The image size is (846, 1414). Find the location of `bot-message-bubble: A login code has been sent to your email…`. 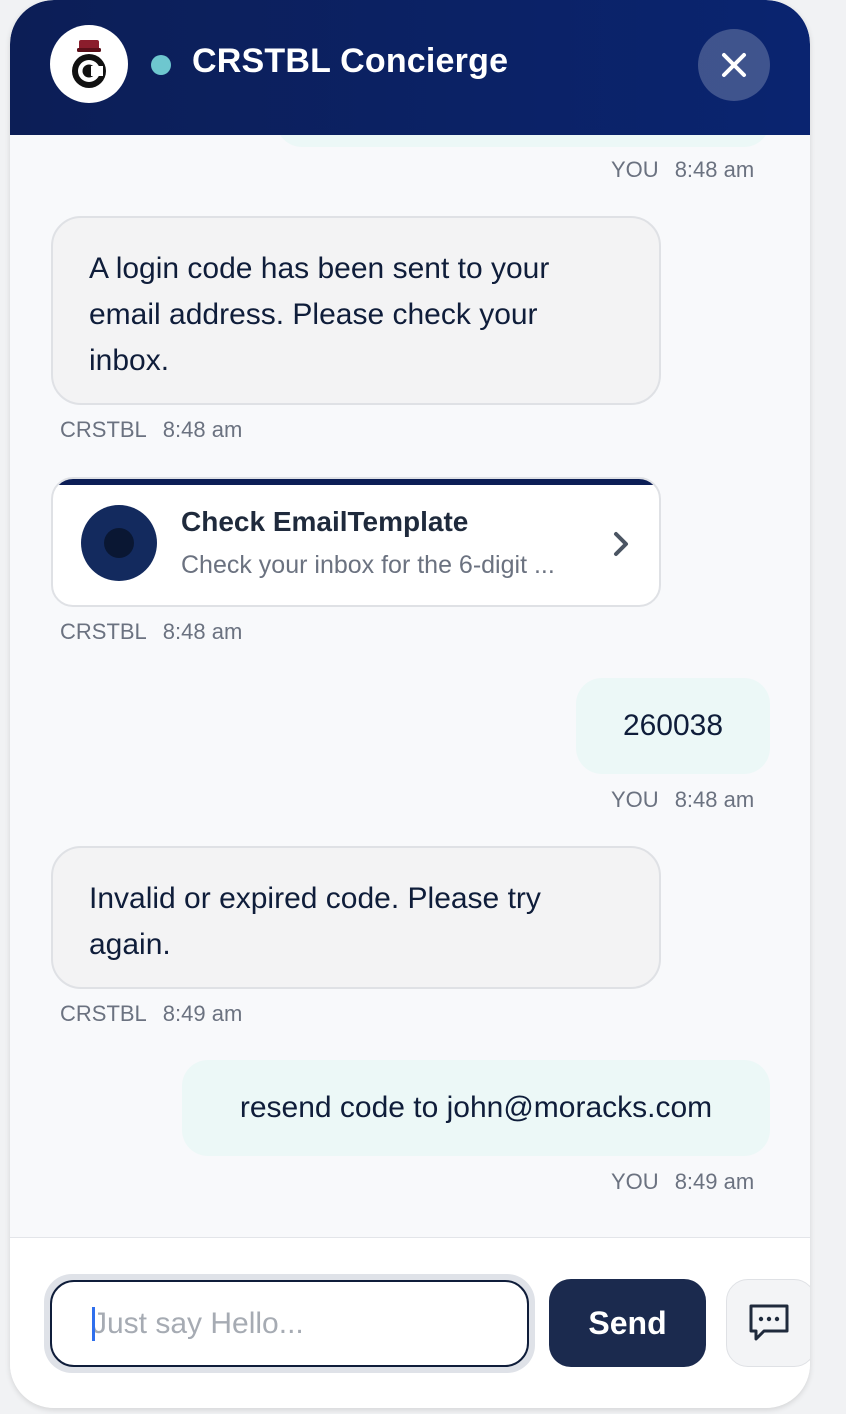

bot-message-bubble: A login code has been sent to your email… is located at coordinates (356, 310).